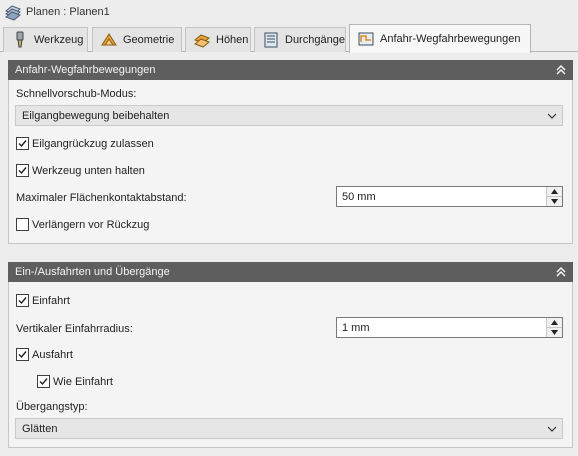 Image resolution: width=578 pixels, height=456 pixels. I want to click on planes-icon, so click(13, 13).